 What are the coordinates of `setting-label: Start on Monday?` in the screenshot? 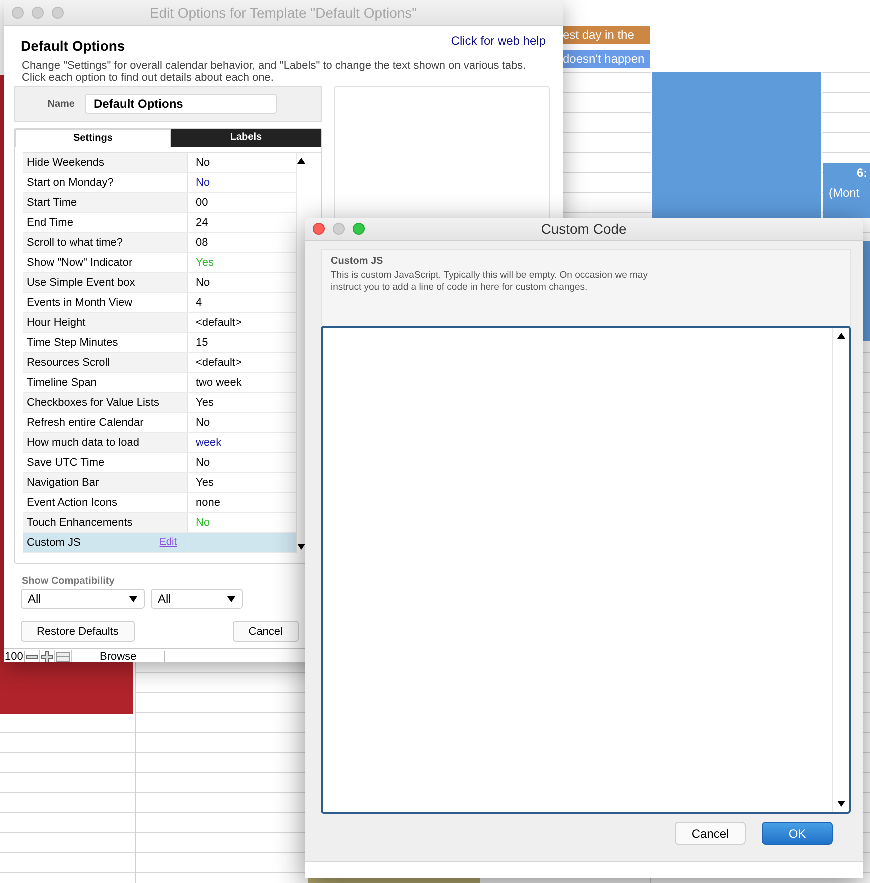 It's located at (70, 182).